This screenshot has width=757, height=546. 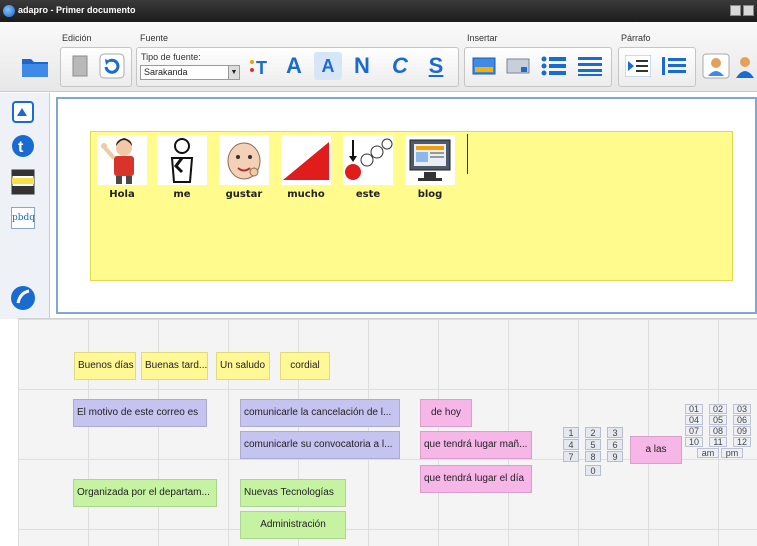 What do you see at coordinates (735, 10) in the screenshot?
I see `minimize-button` at bounding box center [735, 10].